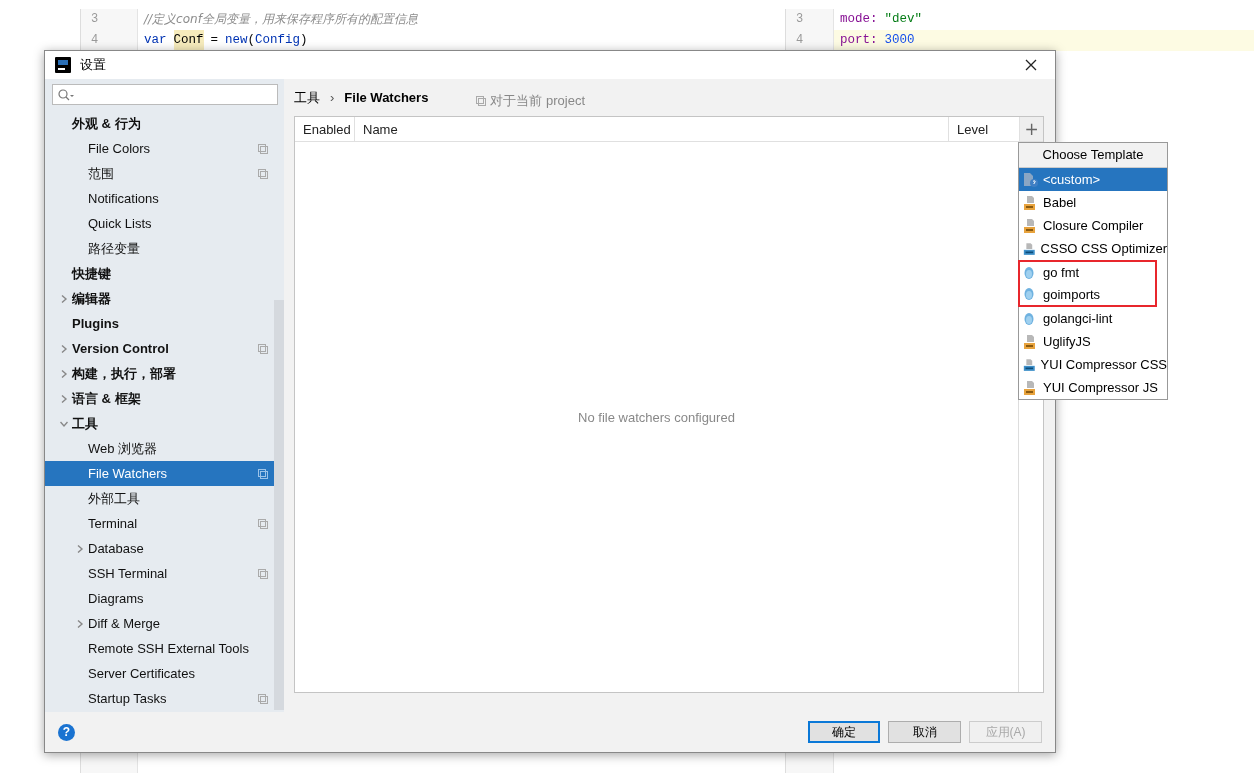  What do you see at coordinates (159, 373) in the screenshot?
I see `settings-item: 构建，执行，部署` at bounding box center [159, 373].